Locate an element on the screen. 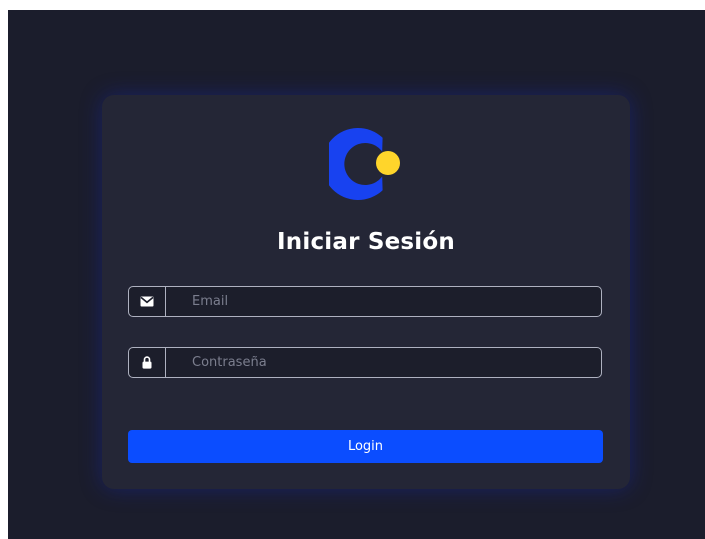 This screenshot has height=539, width=705. email-addon is located at coordinates (147, 301).